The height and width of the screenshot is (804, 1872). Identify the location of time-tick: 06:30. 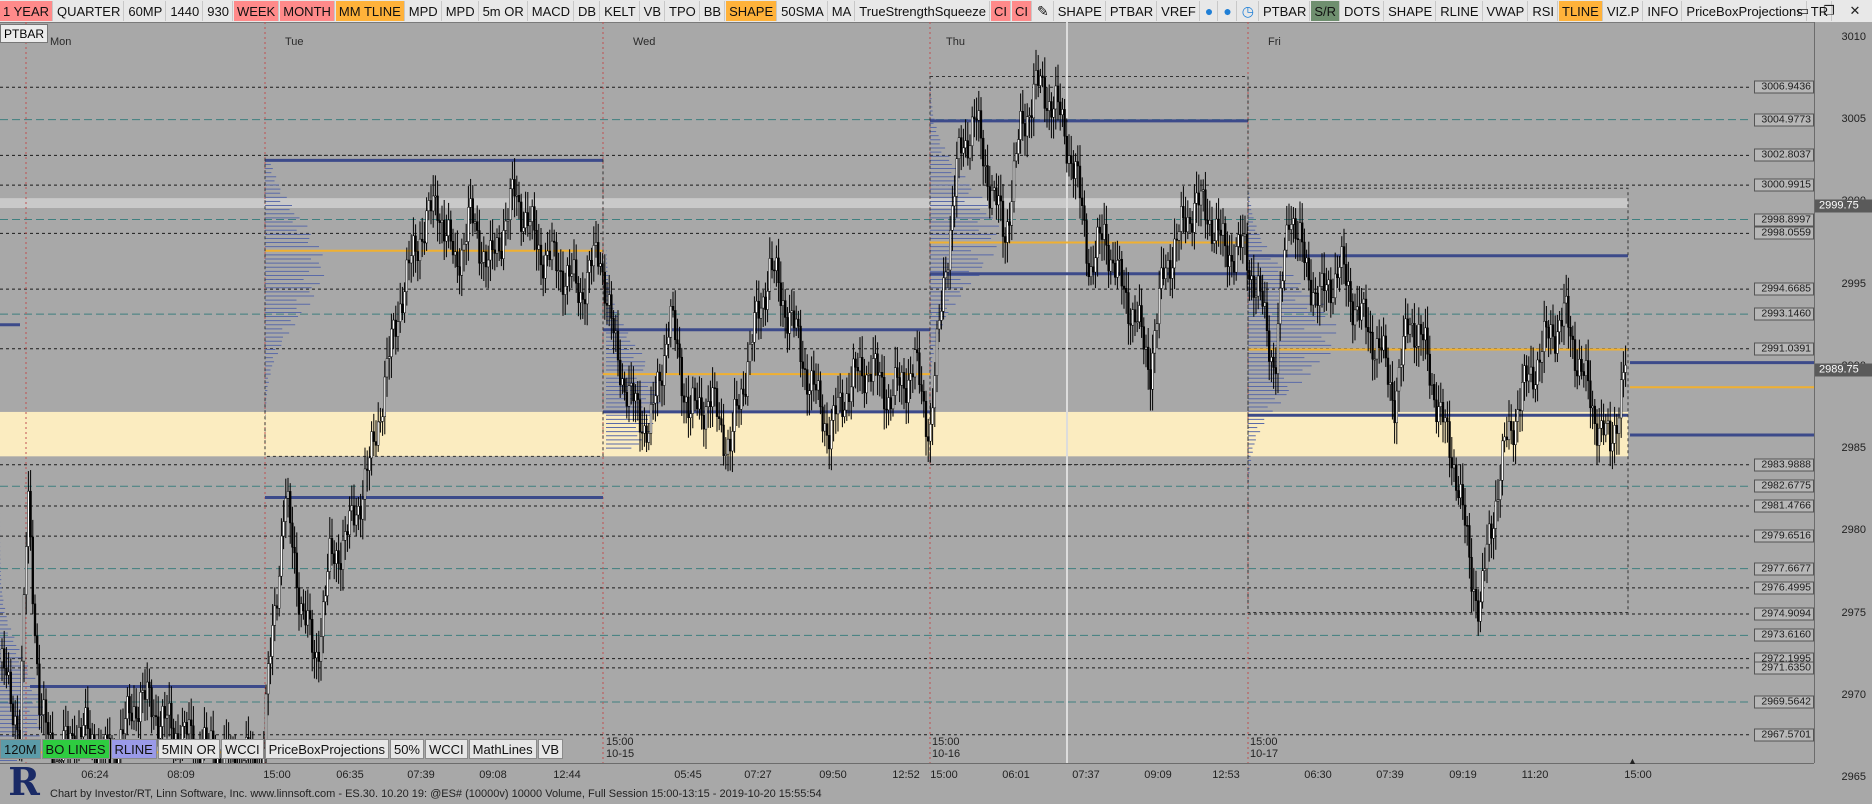
(1318, 775).